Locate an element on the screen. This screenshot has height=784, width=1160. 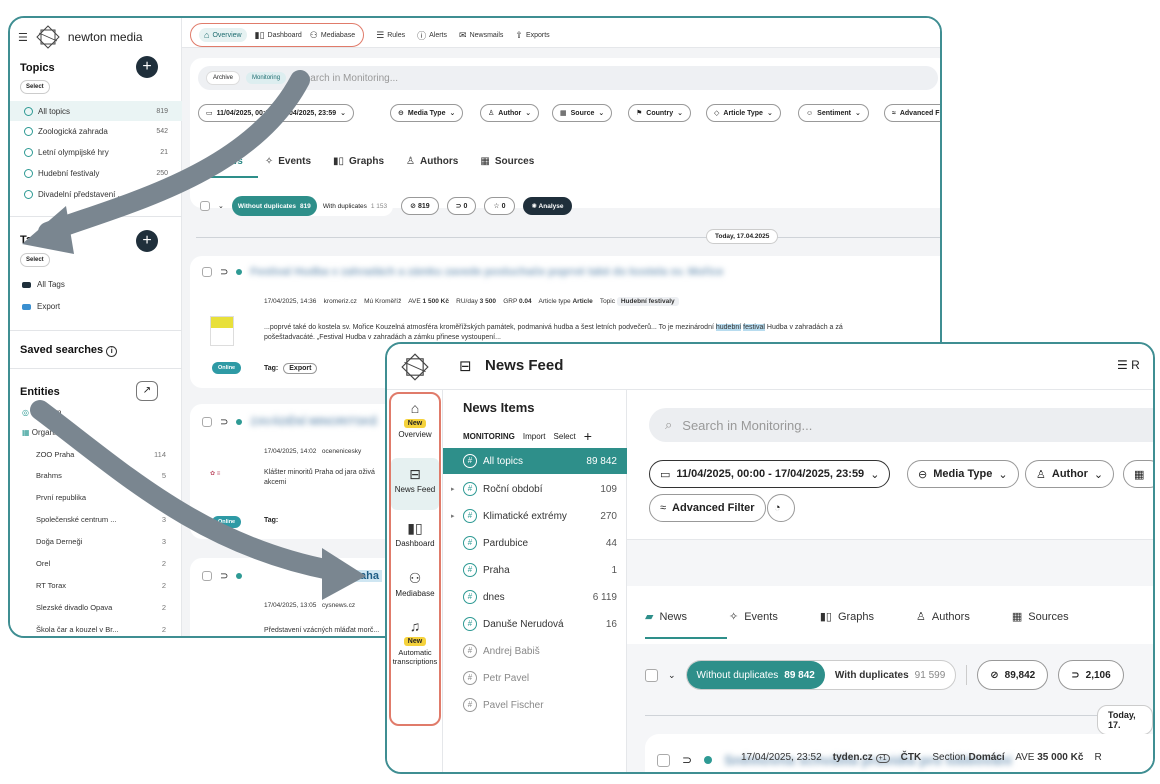
entity-item: První republika 3 is located at coordinates (101, 497).